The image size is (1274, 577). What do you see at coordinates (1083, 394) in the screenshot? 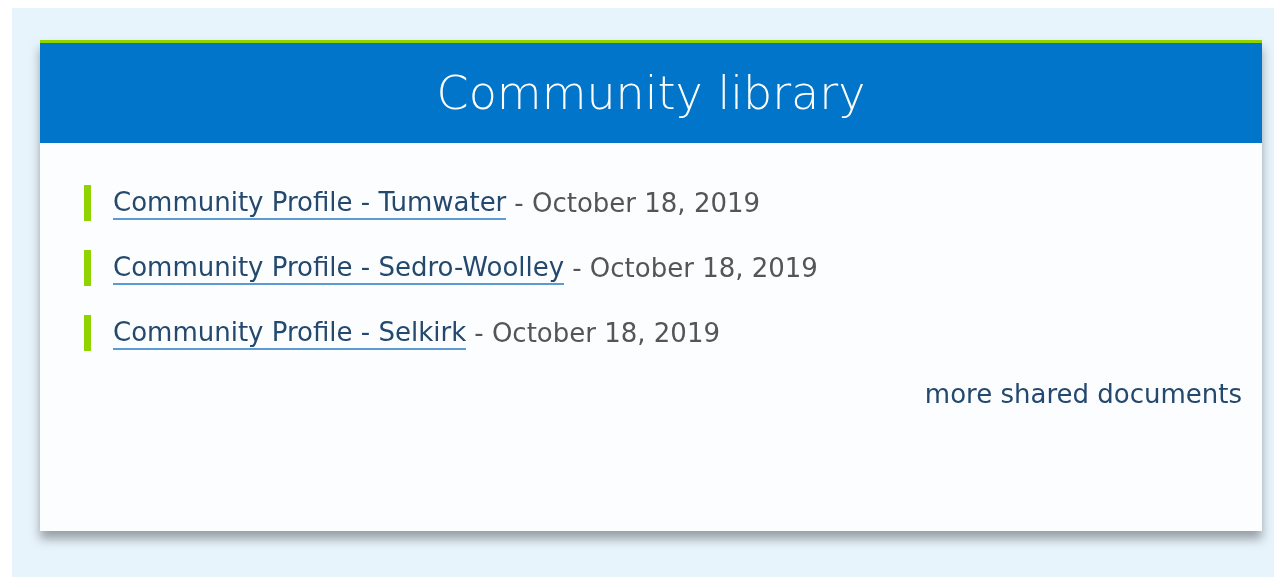
I see `more-documents-link: more shared documents` at bounding box center [1083, 394].